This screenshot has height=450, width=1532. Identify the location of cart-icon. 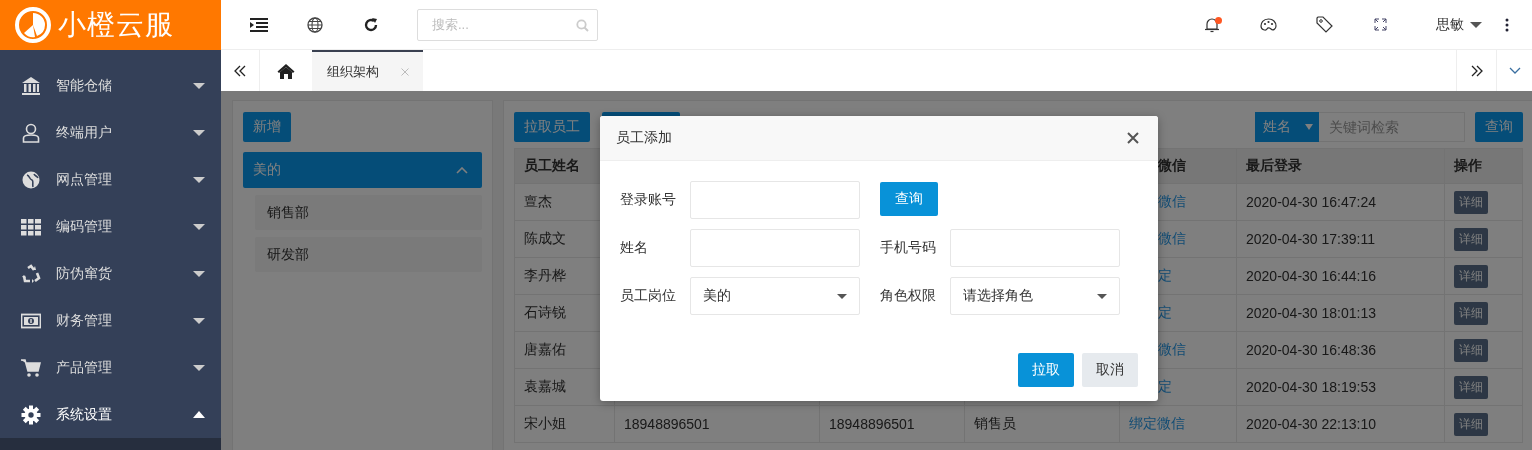
(31, 367).